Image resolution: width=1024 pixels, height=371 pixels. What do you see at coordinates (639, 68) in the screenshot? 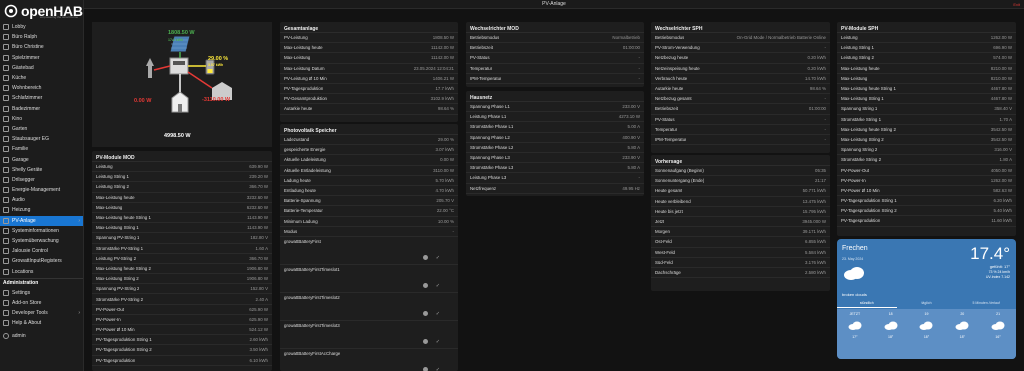
I see `item-value: -` at bounding box center [639, 68].